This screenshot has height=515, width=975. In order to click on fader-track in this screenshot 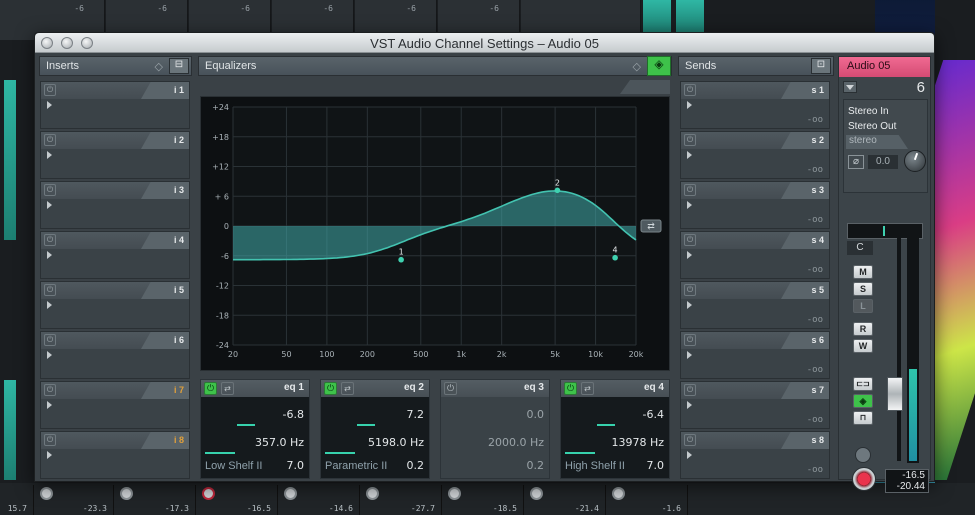, I will do `click(899, 348)`.